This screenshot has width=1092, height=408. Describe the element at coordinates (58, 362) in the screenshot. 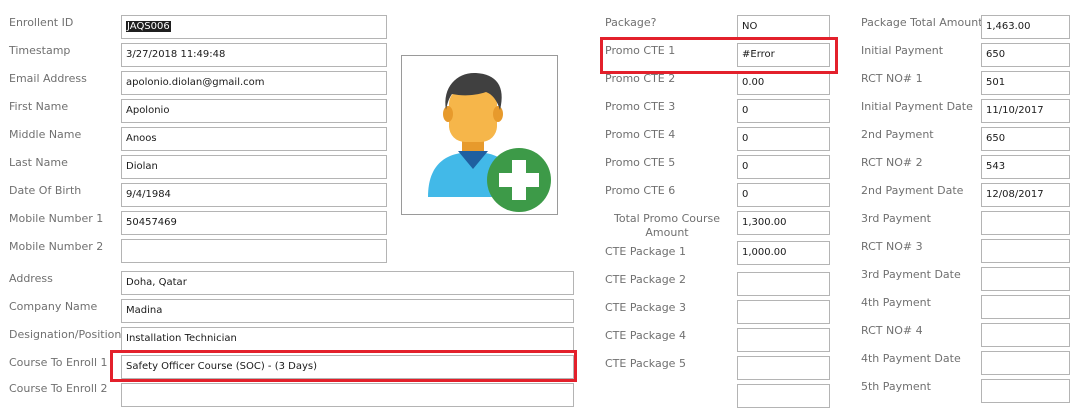

I see `course1-label: Course To Enroll 1` at that location.